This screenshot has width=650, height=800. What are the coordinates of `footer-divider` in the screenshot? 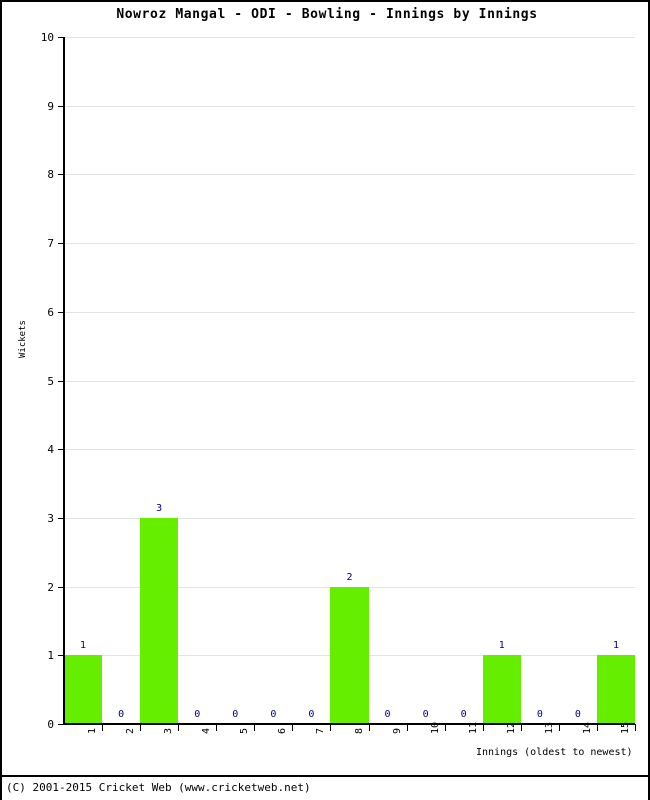 It's located at (326, 776).